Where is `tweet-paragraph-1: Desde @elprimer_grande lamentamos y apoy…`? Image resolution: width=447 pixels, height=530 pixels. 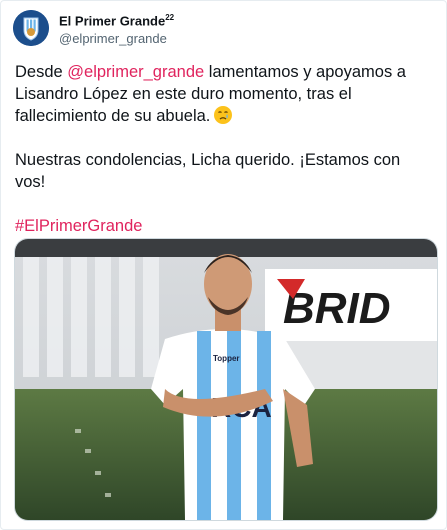 tweet-paragraph-1: Desde @elprimer_grande lamentamos y apoy… is located at coordinates (225, 94).